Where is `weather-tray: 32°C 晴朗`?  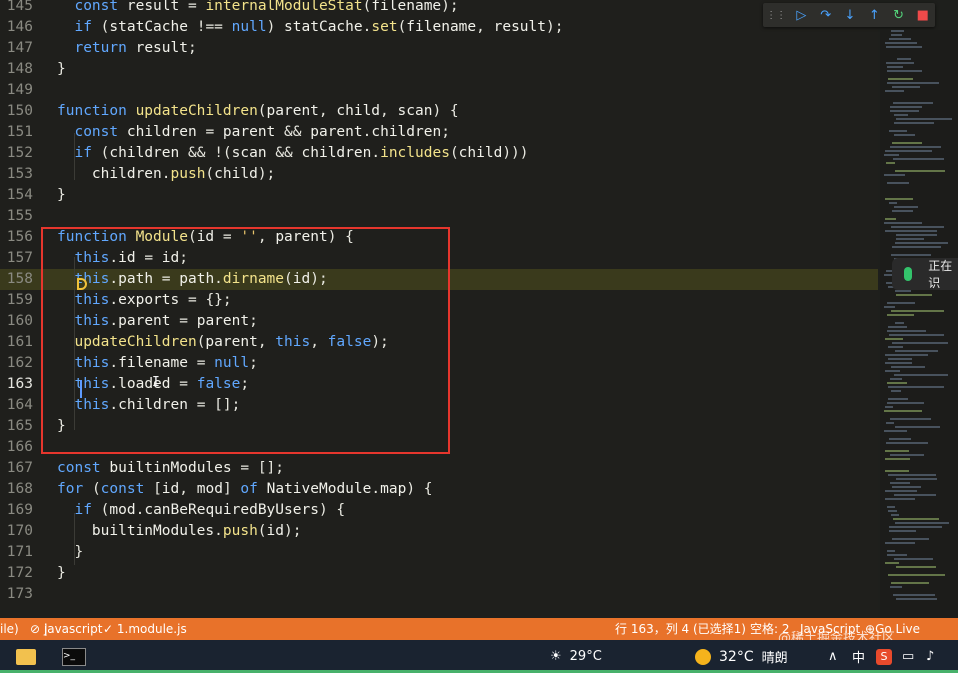 weather-tray: 32°C 晴朗 is located at coordinates (741, 656).